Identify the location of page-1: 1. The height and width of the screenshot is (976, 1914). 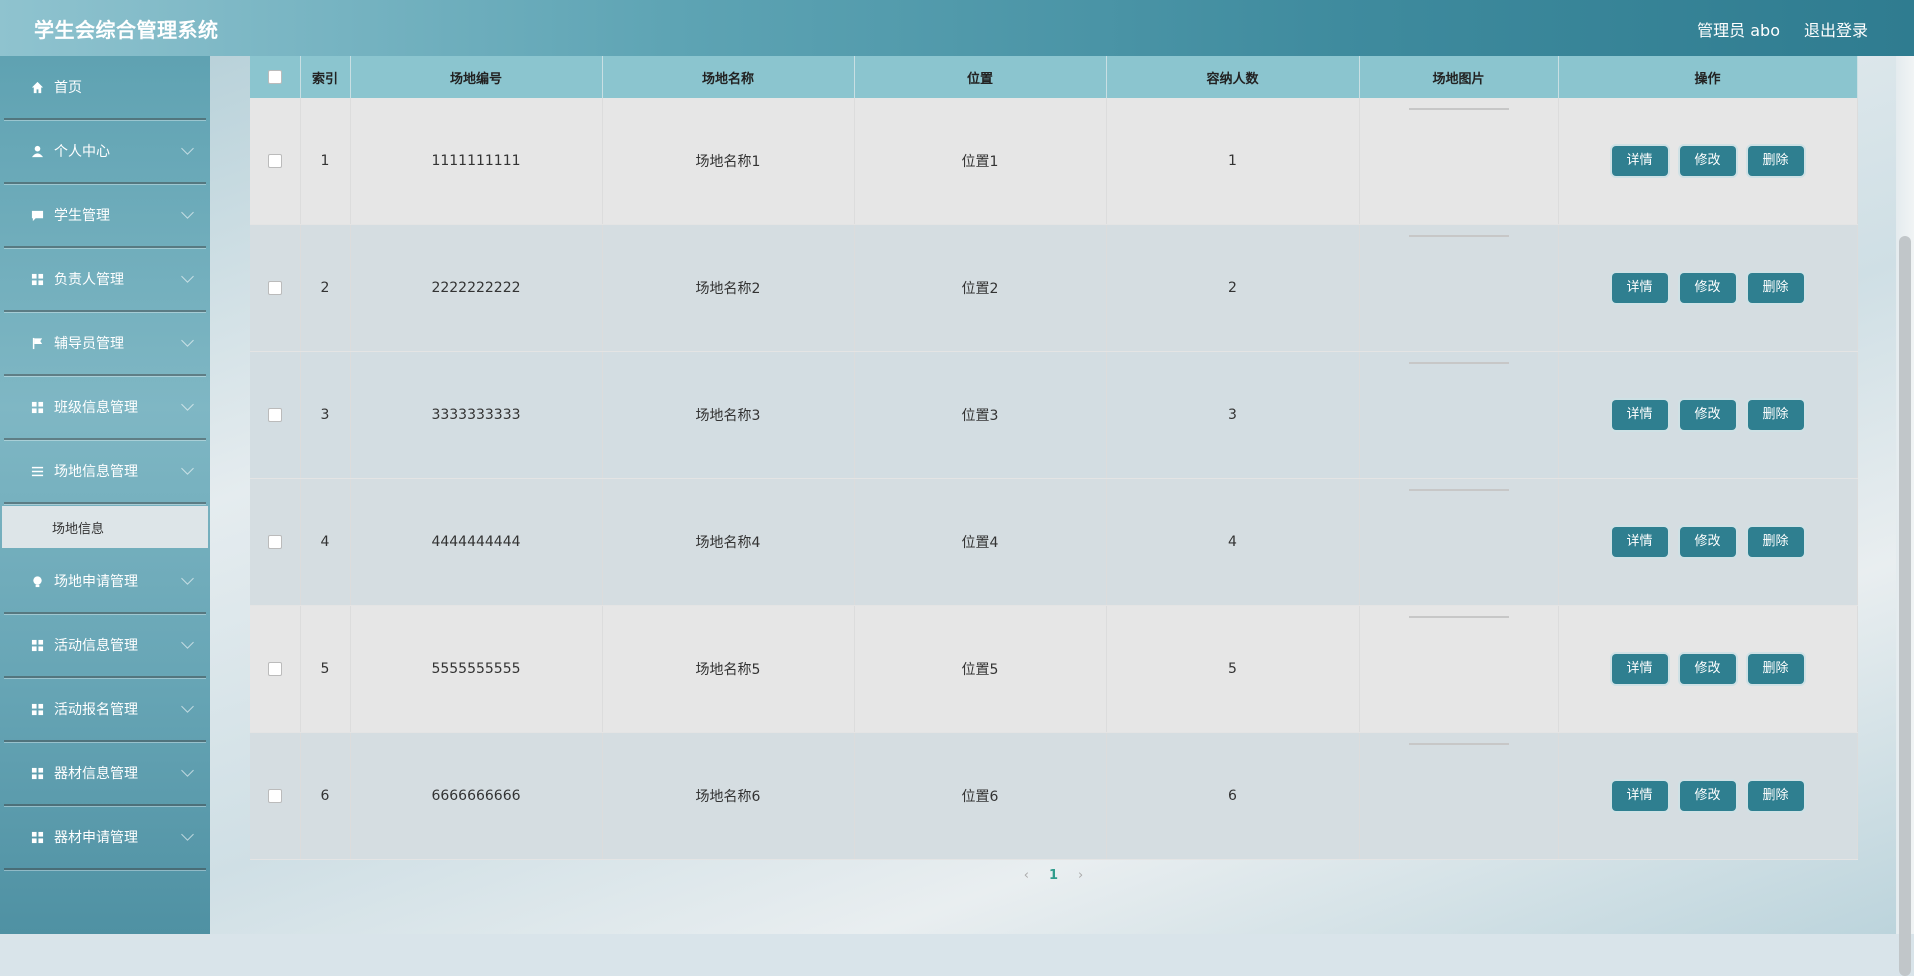
(1053, 875).